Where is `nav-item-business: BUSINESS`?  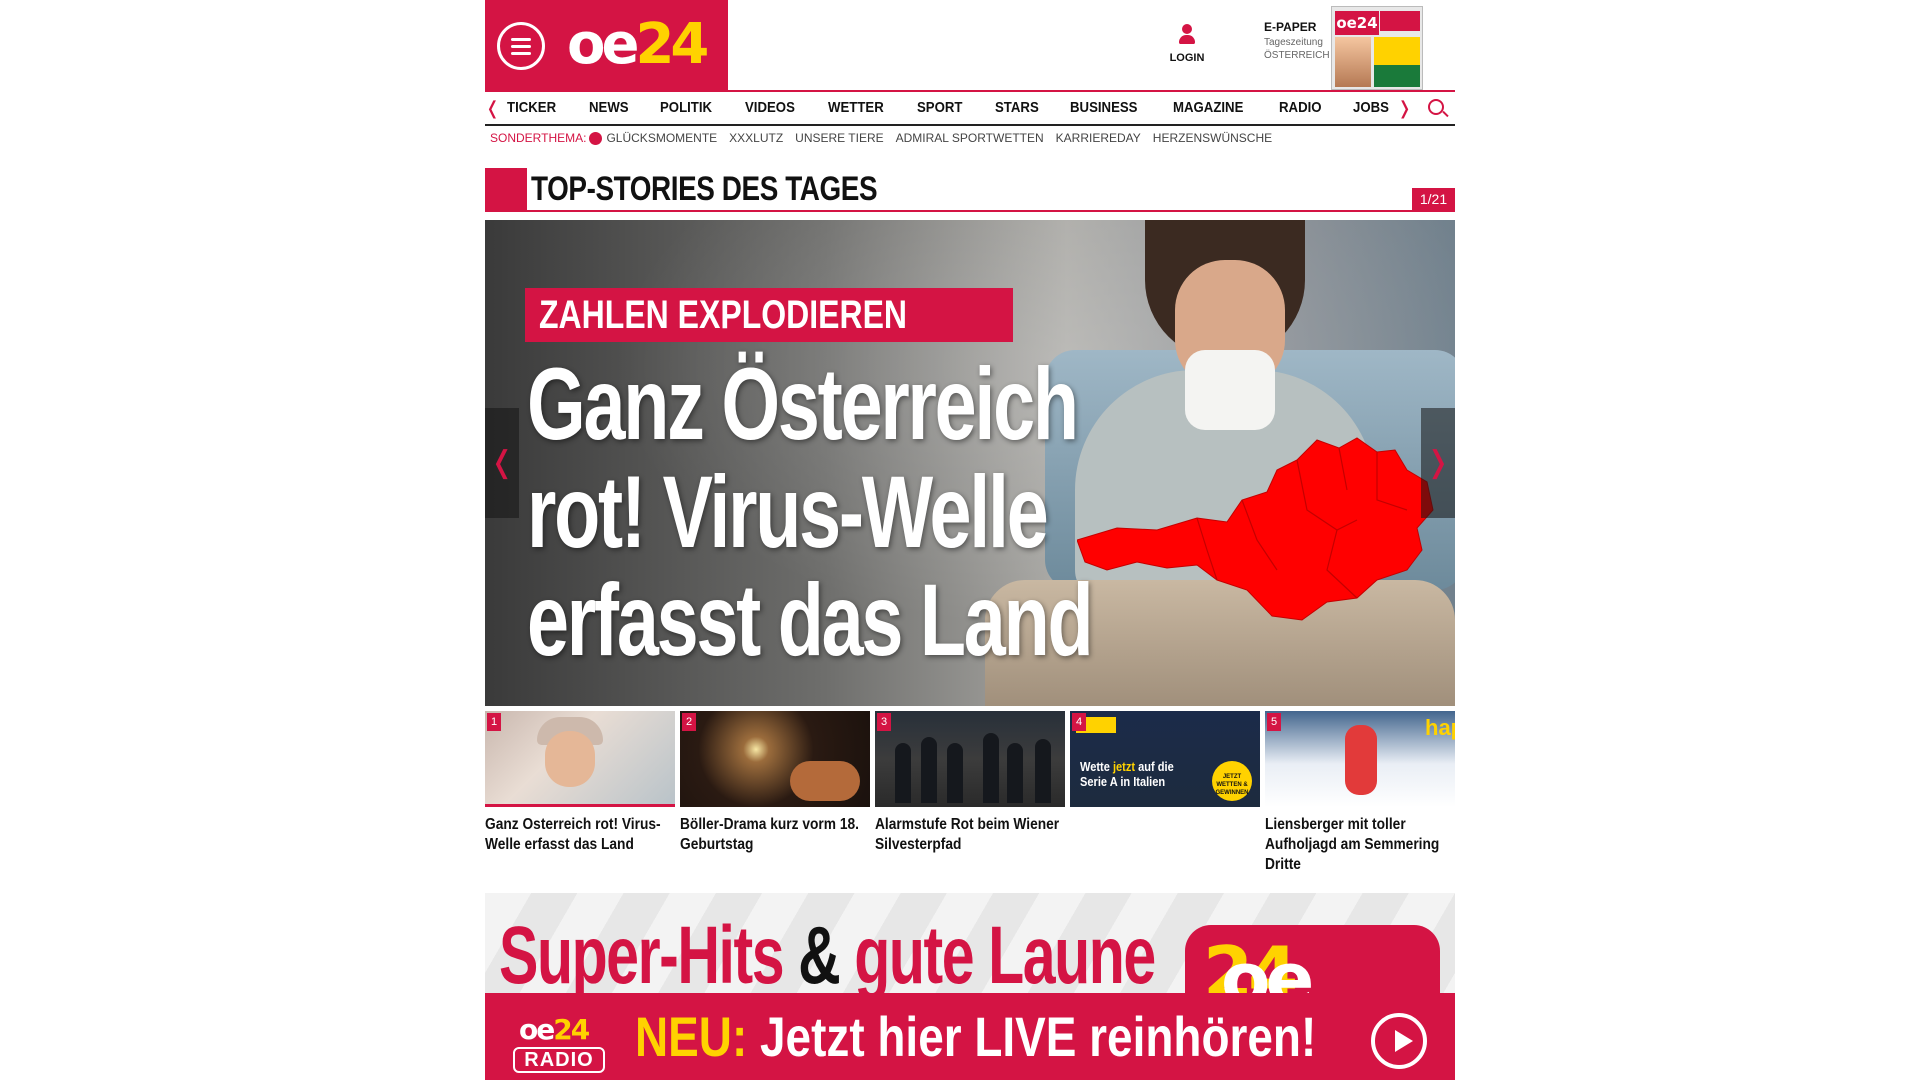 nav-item-business: BUSINESS is located at coordinates (1103, 107).